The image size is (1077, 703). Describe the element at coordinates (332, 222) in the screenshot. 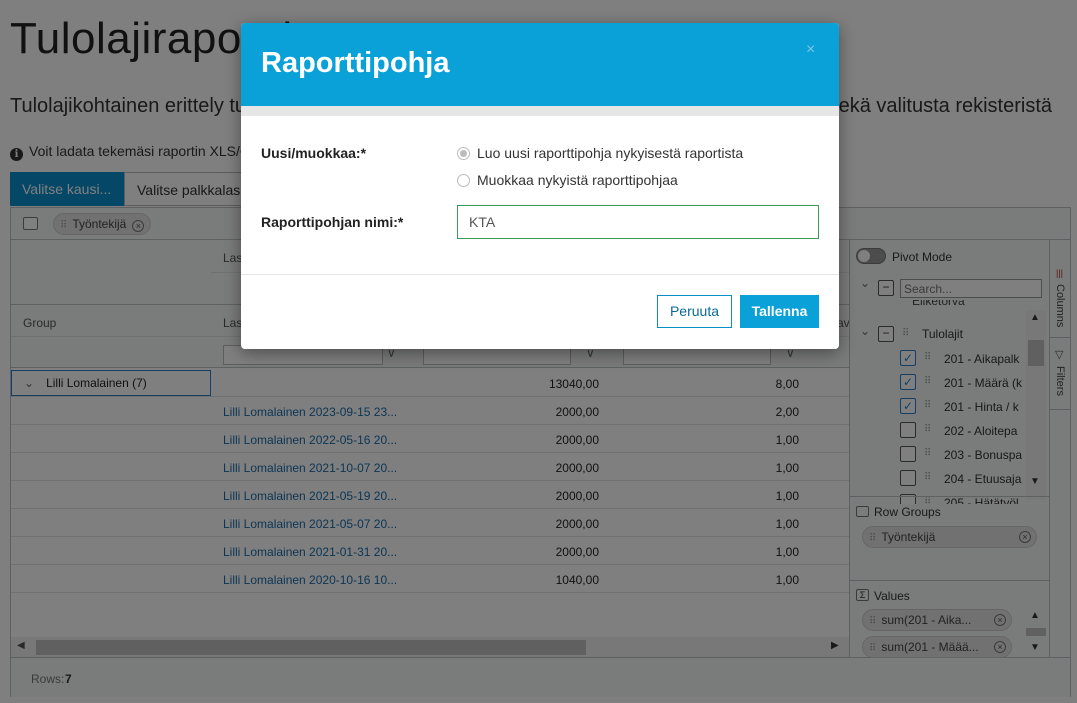

I see `template-name-label: Raporttipohjan nimi:*` at that location.